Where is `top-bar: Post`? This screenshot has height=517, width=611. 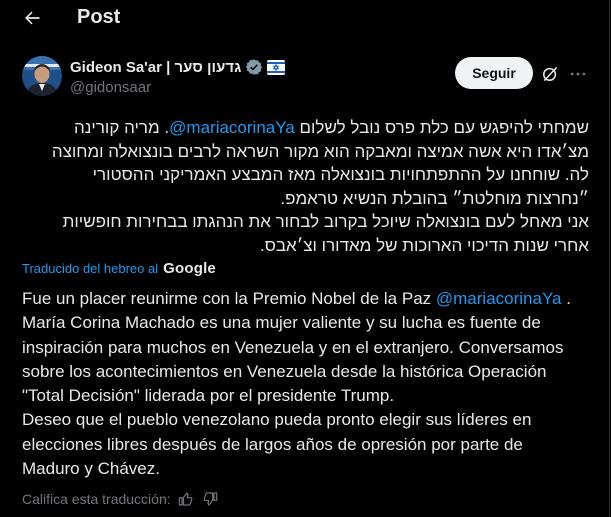
top-bar: Post is located at coordinates (305, 19).